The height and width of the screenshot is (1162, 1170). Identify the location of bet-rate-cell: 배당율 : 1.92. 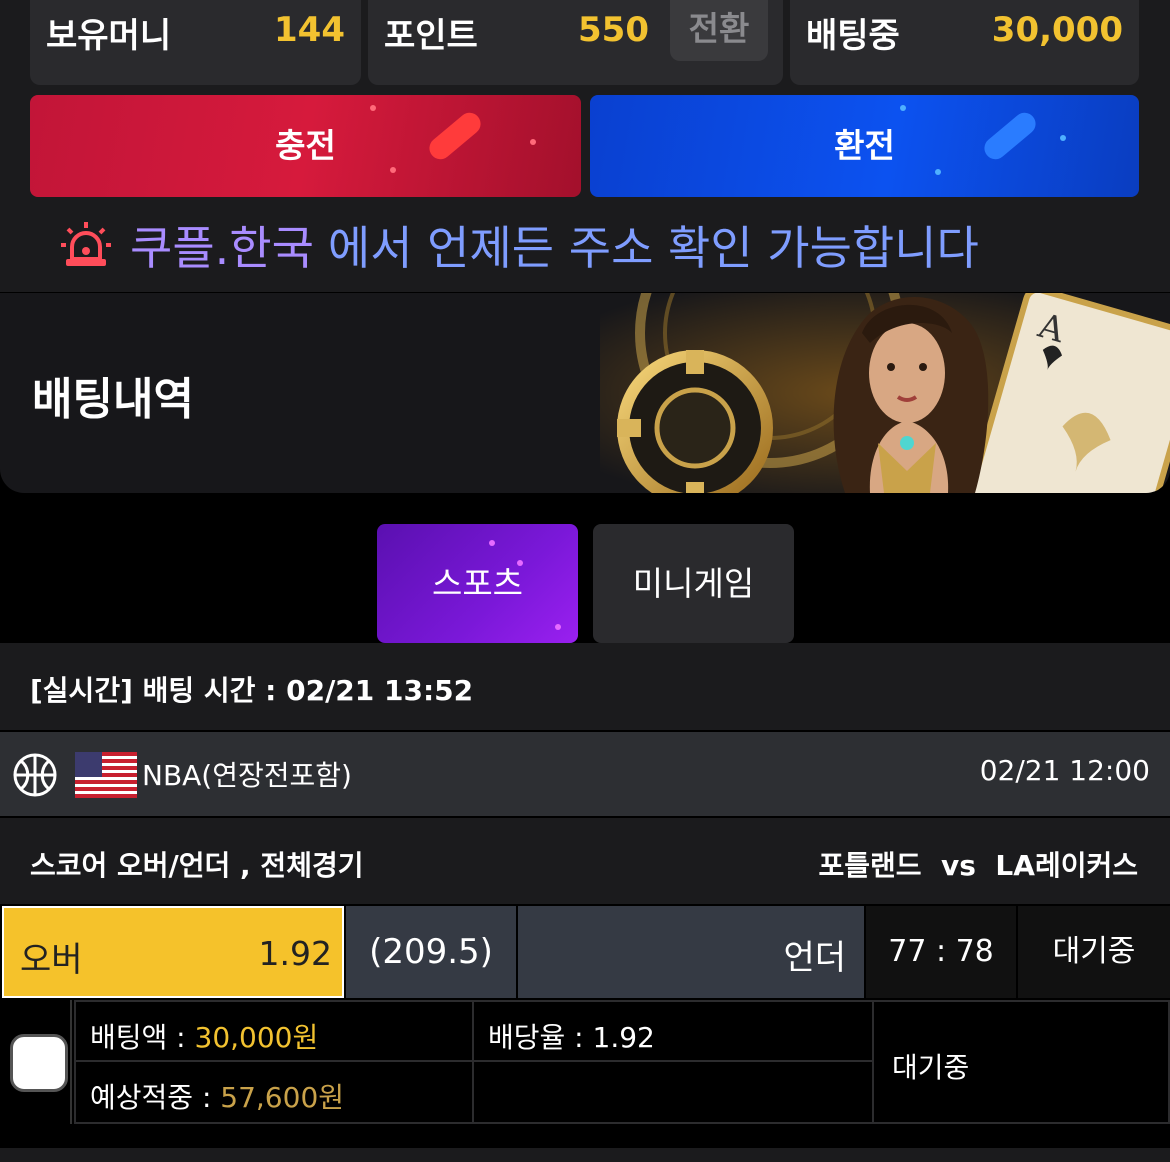
(673, 1031).